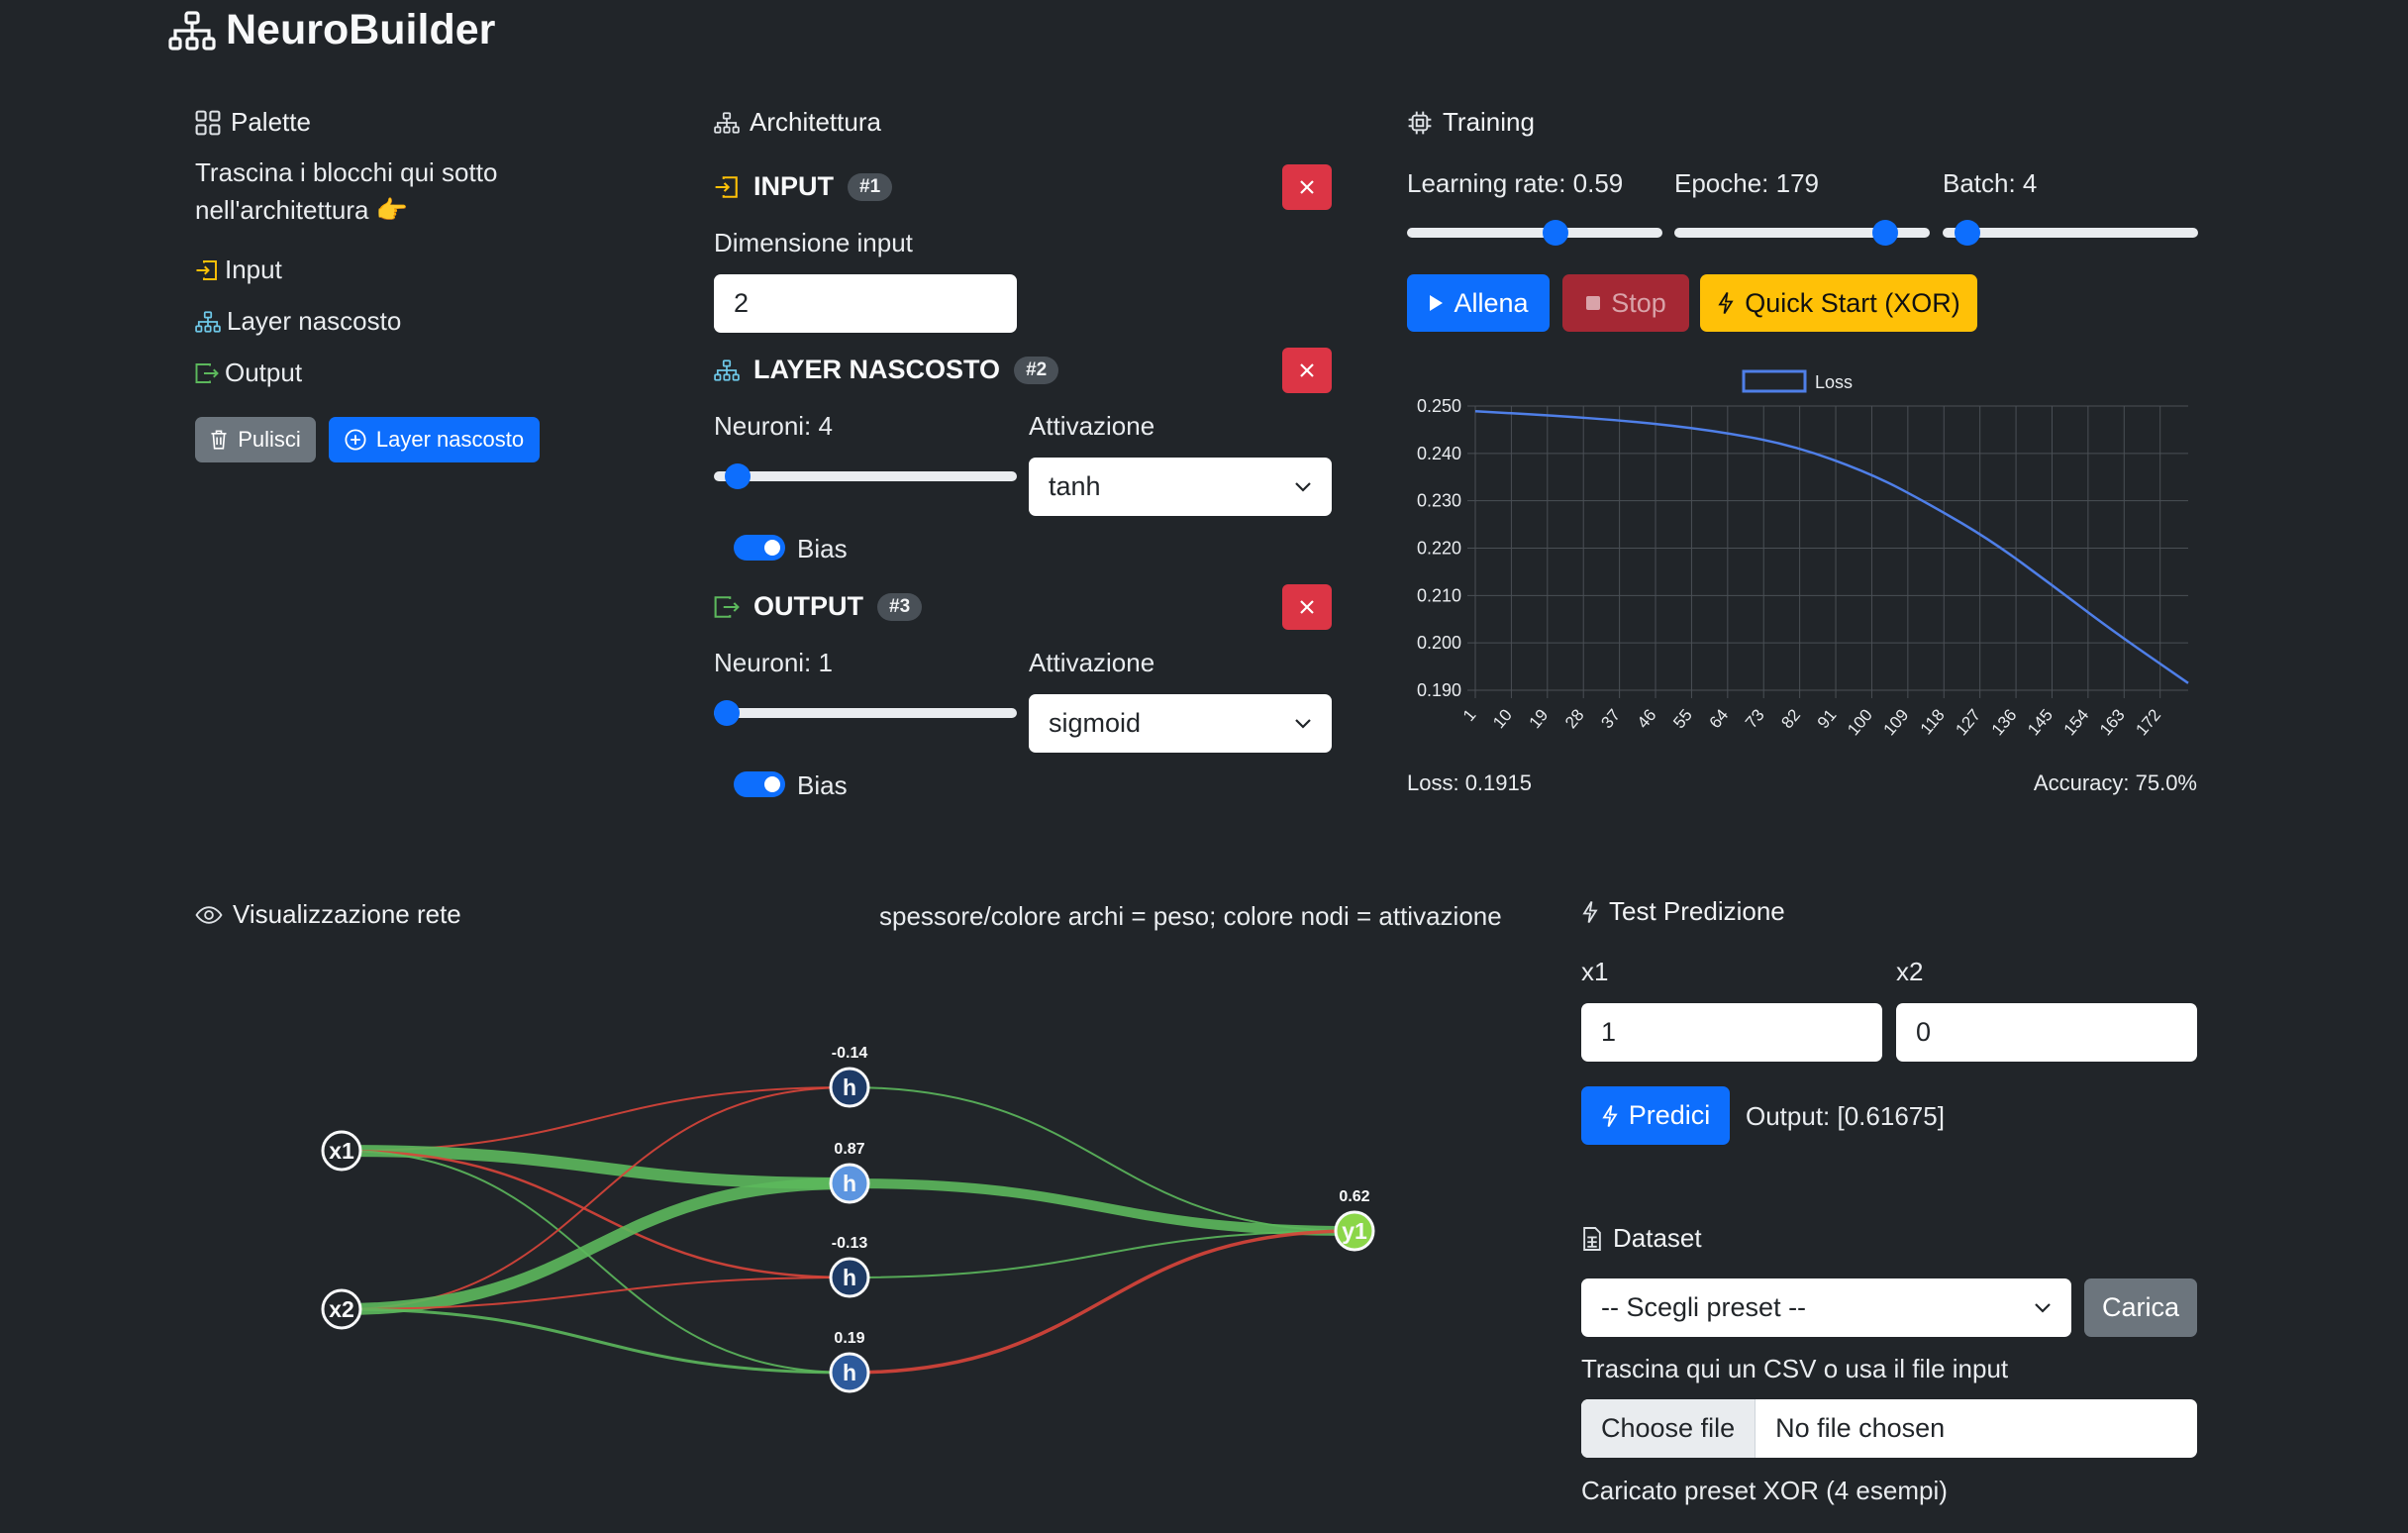  I want to click on x-tick-label: 109, so click(1896, 722).